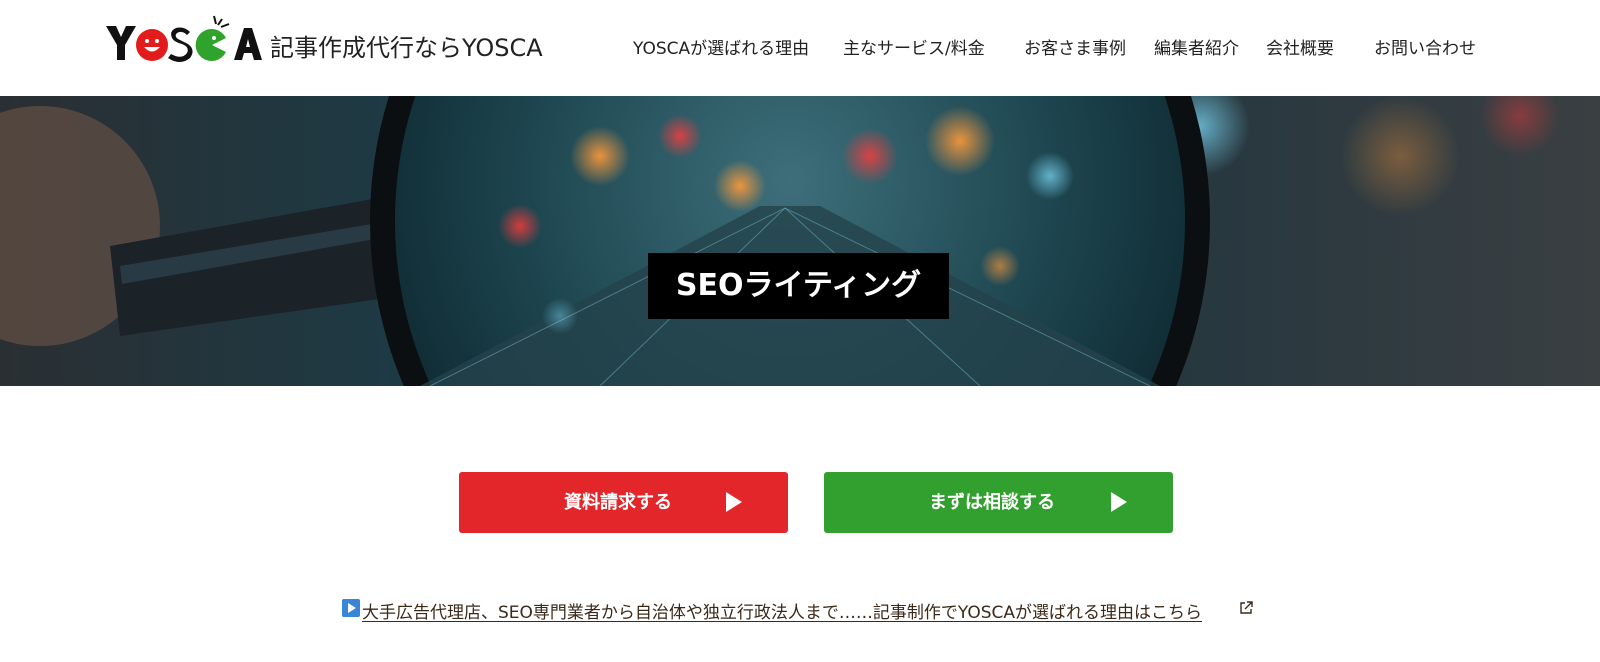  I want to click on play-box-icon, so click(351, 608).